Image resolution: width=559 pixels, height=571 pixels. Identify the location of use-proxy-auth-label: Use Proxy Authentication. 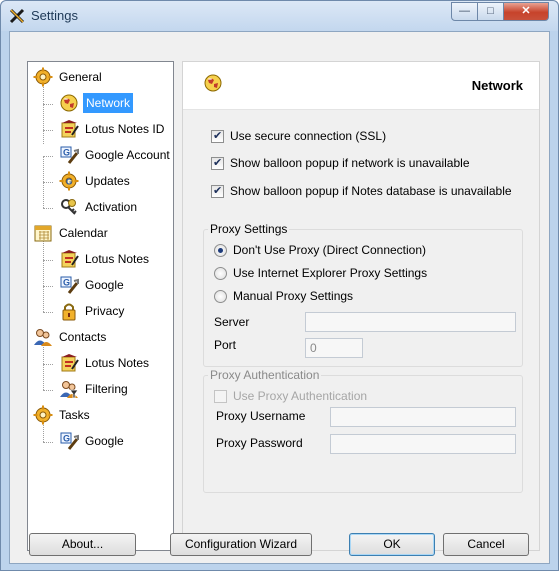
(300, 396).